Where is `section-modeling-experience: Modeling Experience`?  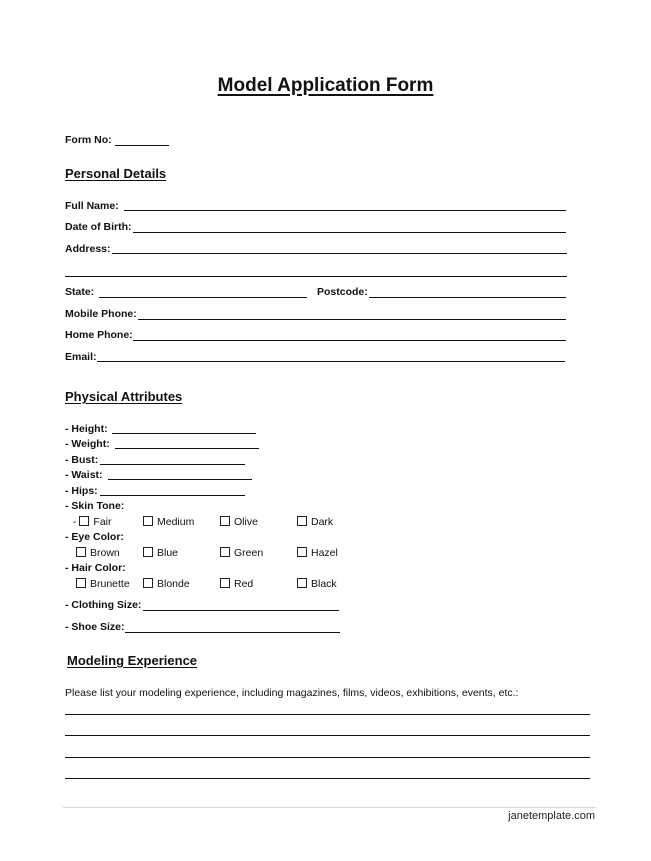
section-modeling-experience: Modeling Experience is located at coordinates (132, 660).